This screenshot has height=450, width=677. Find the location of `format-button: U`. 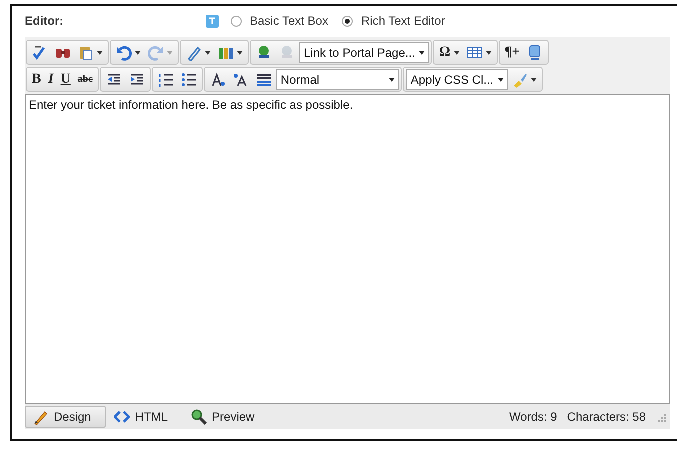

format-button: U is located at coordinates (66, 80).